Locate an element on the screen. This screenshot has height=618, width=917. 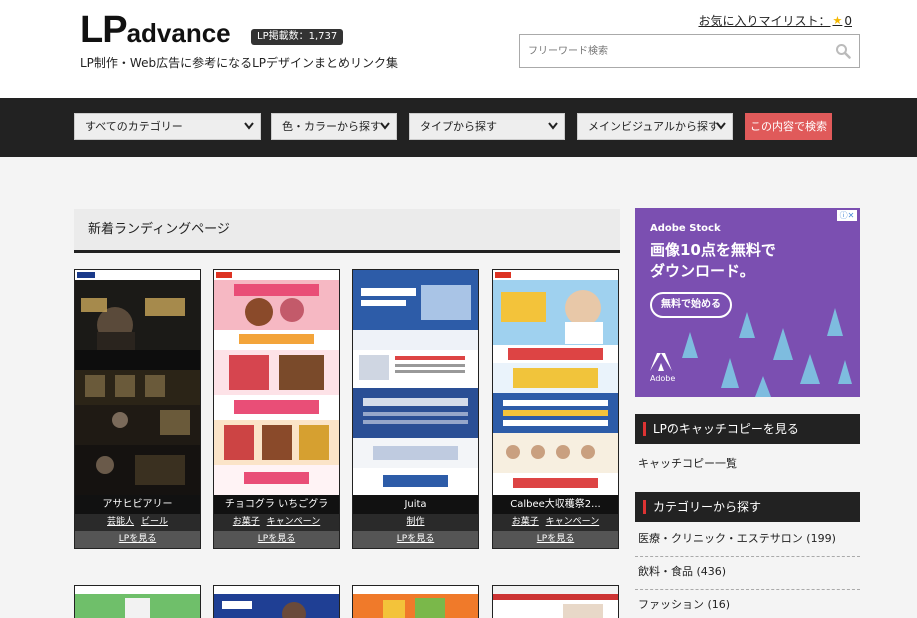
catchcopy-heading: LPのキャッチコピーを見る is located at coordinates (747, 429).